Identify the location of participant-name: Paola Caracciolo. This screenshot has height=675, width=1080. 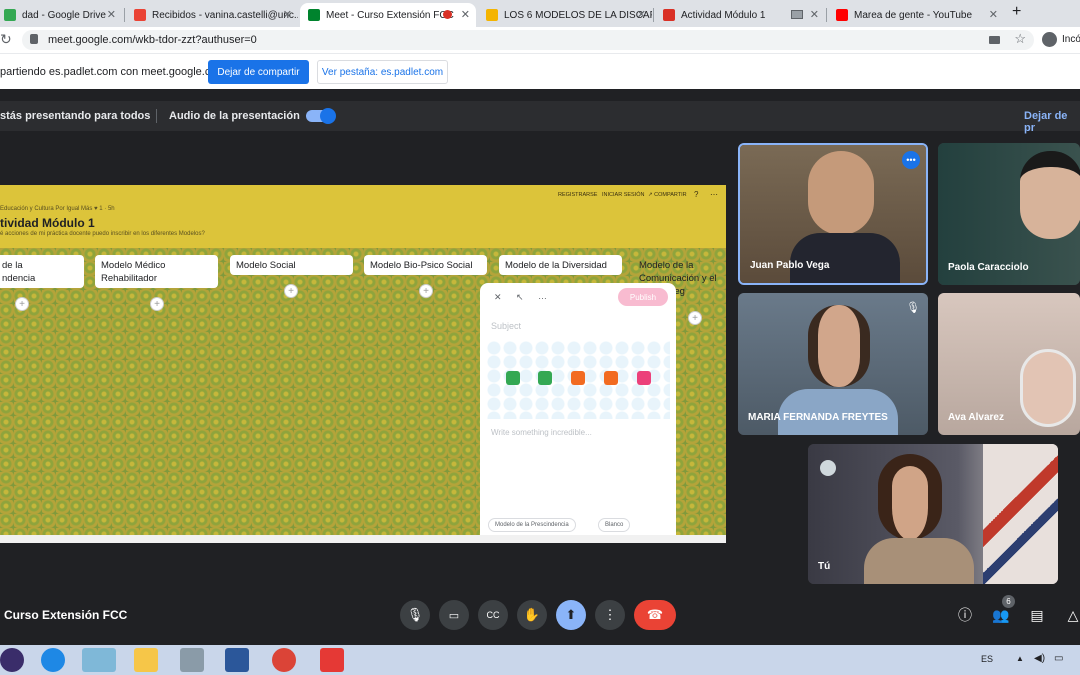
(988, 267).